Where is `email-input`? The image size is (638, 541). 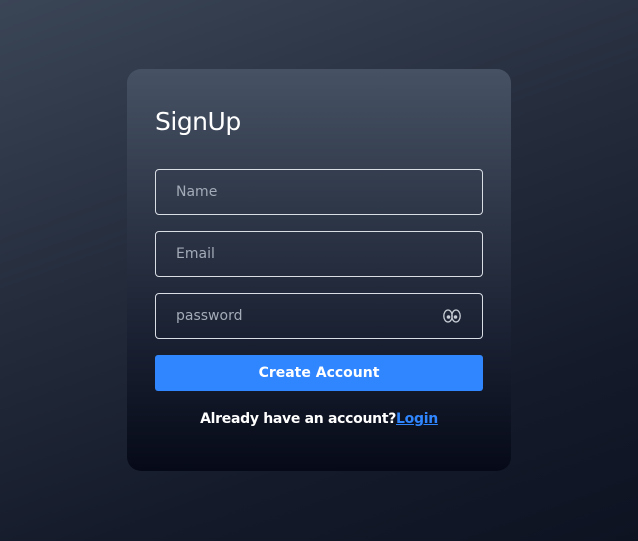
email-input is located at coordinates (319, 254).